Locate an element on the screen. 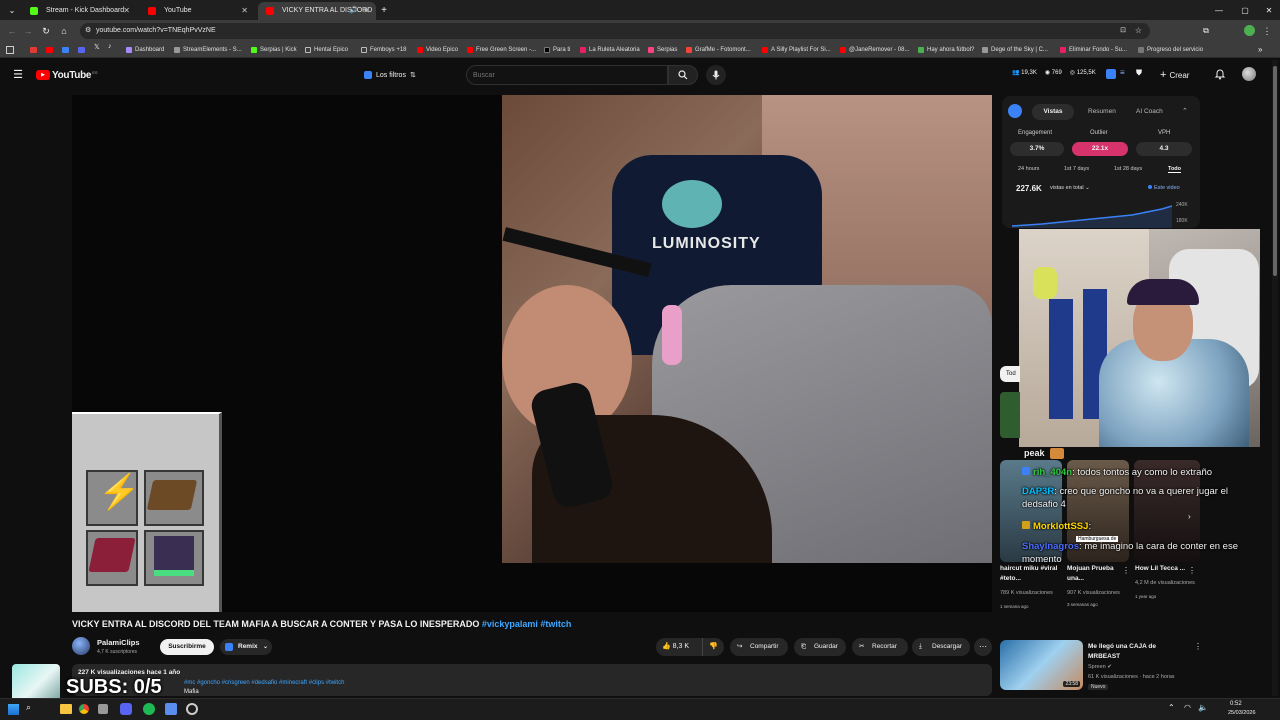 This screenshot has width=1280, height=720. wifi-icon: ◠ is located at coordinates (1187, 707).